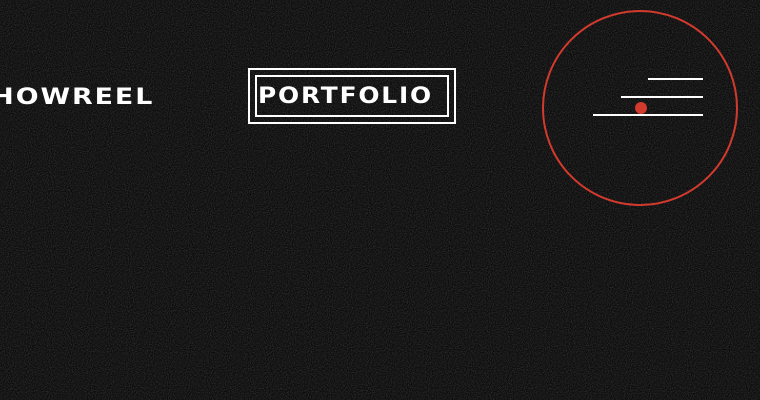  I want to click on menu-line-middle, so click(662, 97).